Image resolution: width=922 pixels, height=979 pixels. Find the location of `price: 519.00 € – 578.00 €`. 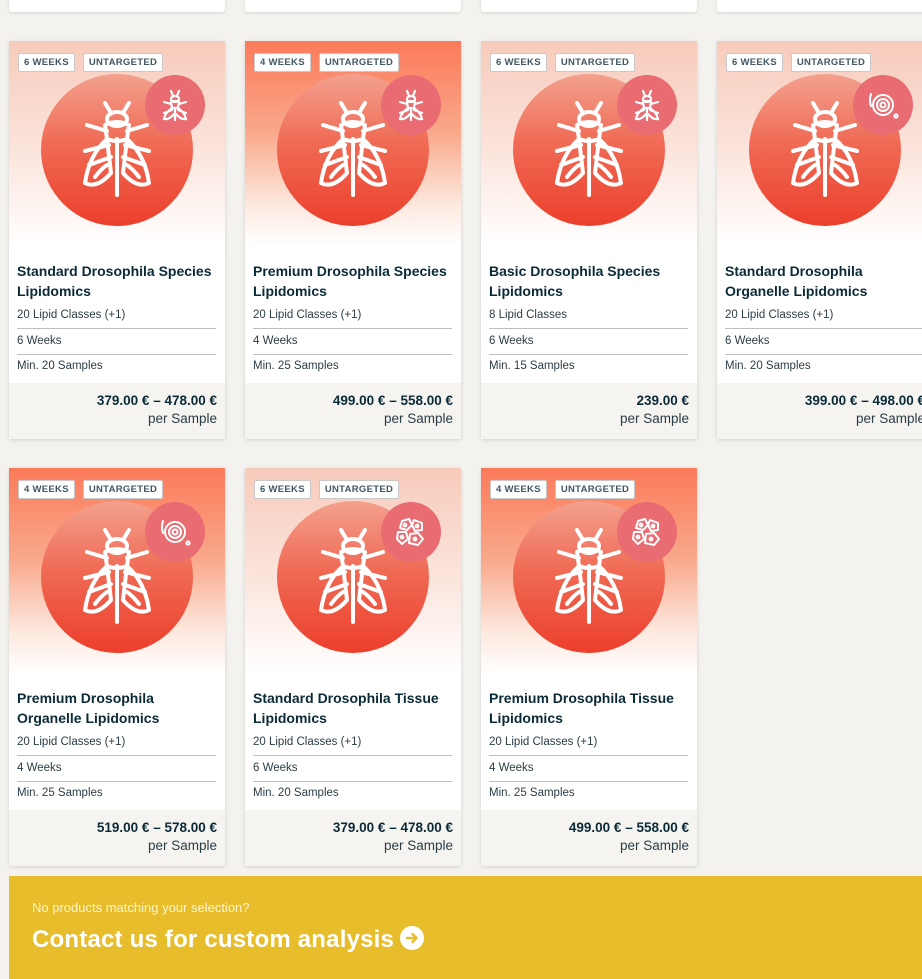

price: 519.00 € – 578.00 € is located at coordinates (156, 827).